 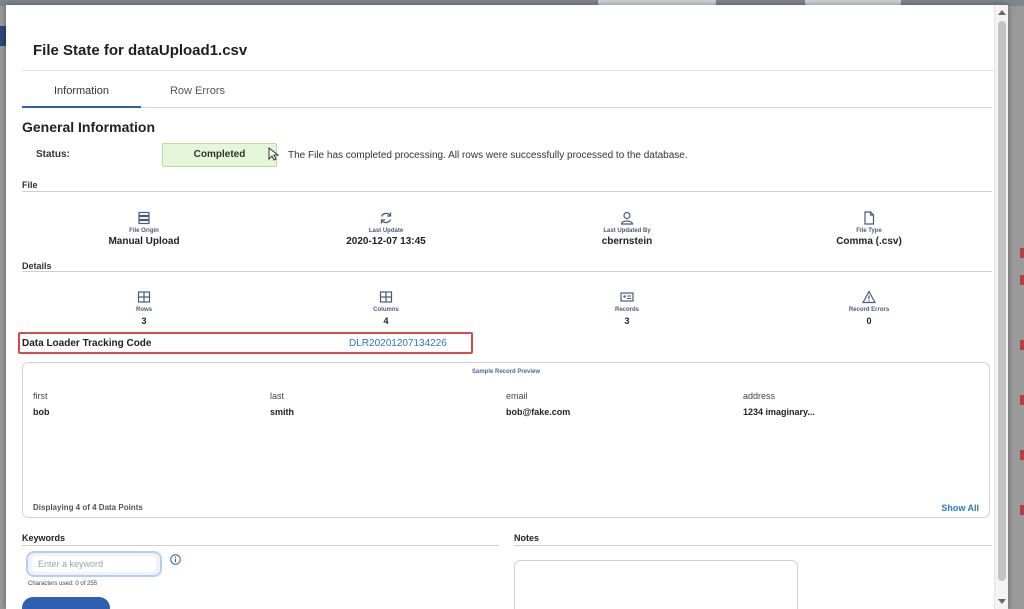 What do you see at coordinates (869, 297) in the screenshot?
I see `warning-icon` at bounding box center [869, 297].